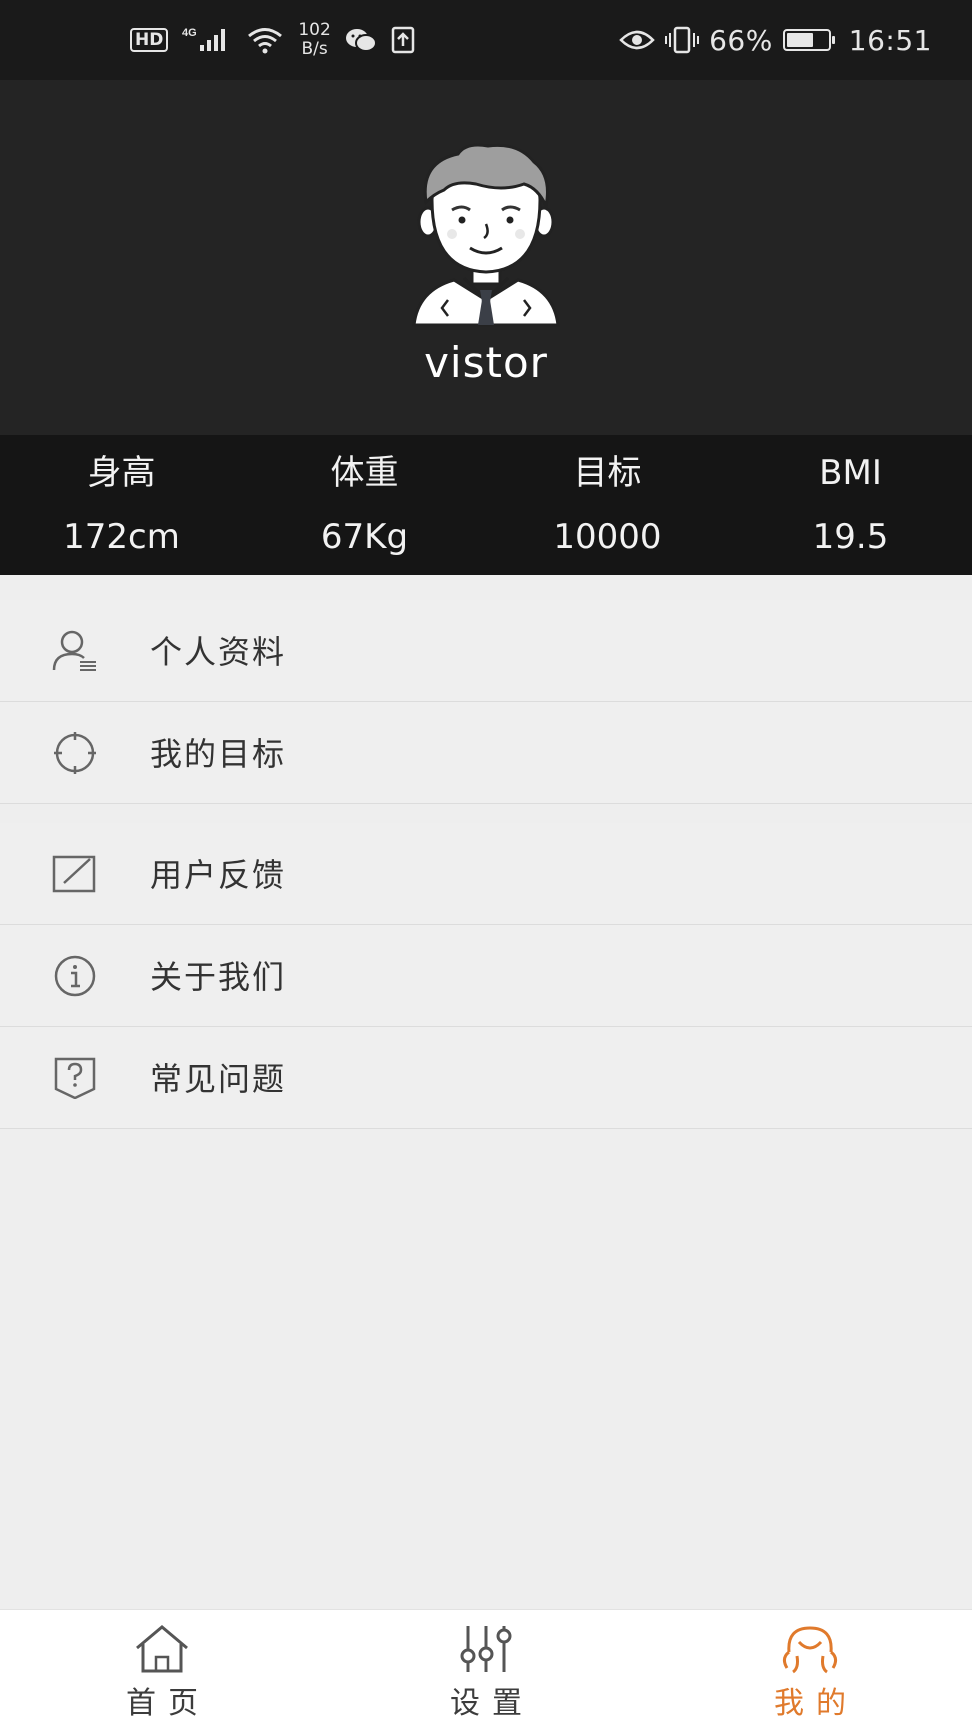 Image resolution: width=972 pixels, height=1728 pixels. What do you see at coordinates (218, 652) in the screenshot?
I see `menu-item-label: 个人资料` at bounding box center [218, 652].